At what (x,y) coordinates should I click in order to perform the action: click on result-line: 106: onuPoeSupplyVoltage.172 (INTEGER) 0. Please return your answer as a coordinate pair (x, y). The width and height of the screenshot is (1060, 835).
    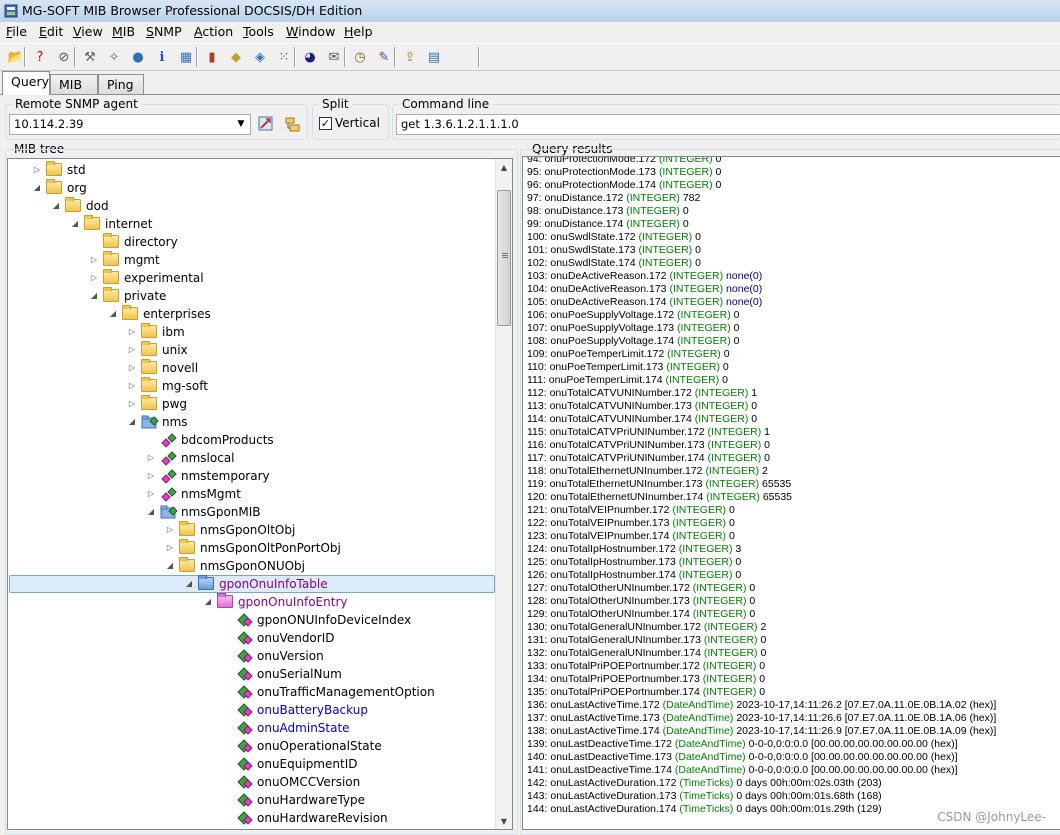
    Looking at the image, I should click on (633, 315).